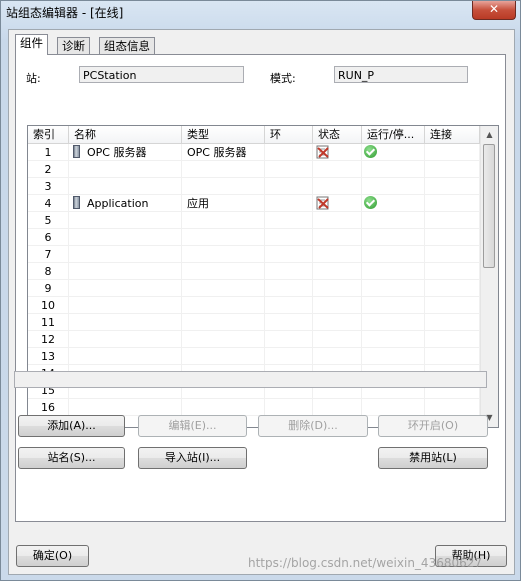 Image resolution: width=521 pixels, height=581 pixels. Describe the element at coordinates (118, 203) in the screenshot. I see `row-name-text: Application` at that location.